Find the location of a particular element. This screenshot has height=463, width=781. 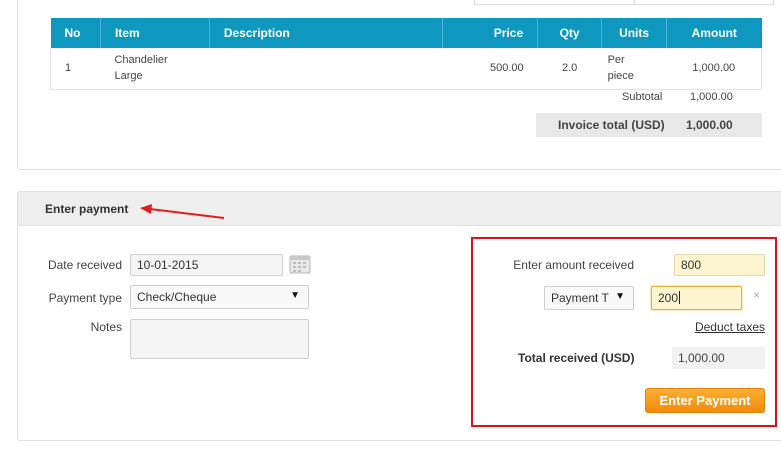

deduct-taxes-link: Deduct taxes is located at coordinates (730, 327).